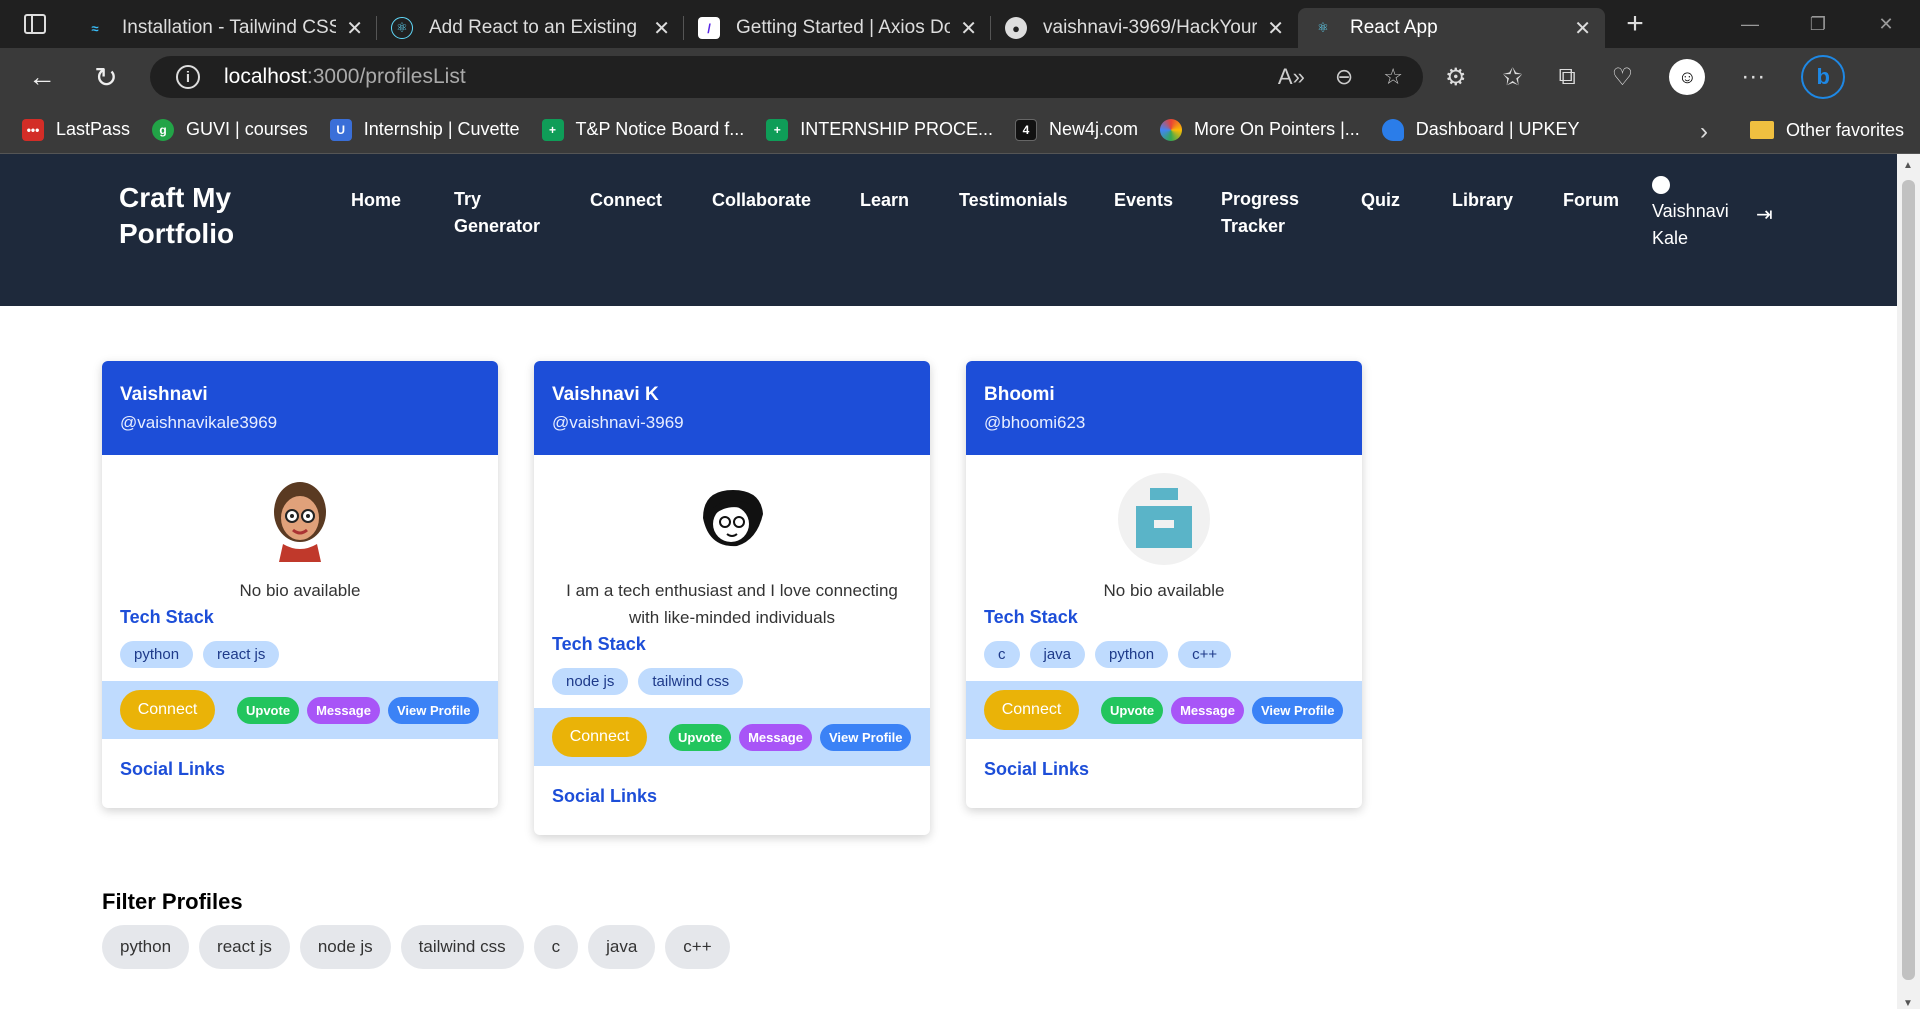 Image resolution: width=1920 pixels, height=1009 pixels. I want to click on browser-tab: / Getting Started | Axios Do ✕, so click(837, 28).